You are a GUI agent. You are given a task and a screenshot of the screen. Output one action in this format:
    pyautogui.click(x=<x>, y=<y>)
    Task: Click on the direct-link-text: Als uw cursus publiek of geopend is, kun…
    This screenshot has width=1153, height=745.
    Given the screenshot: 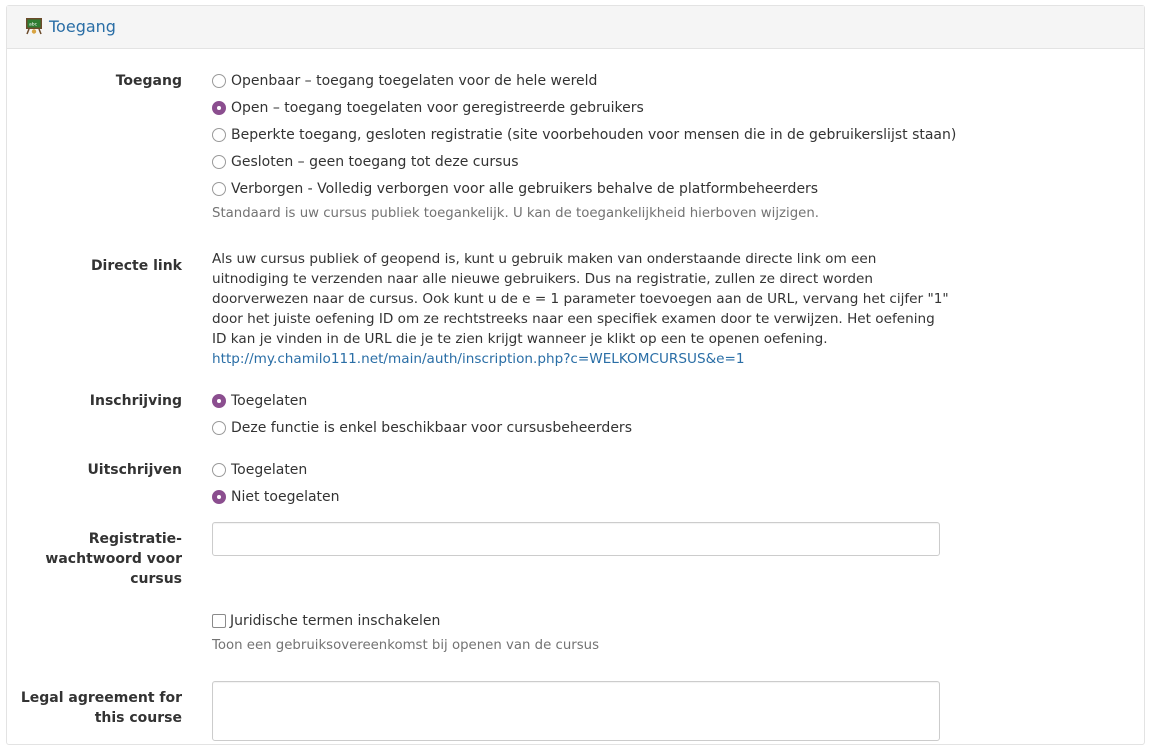 What is the action you would take?
    pyautogui.click(x=580, y=299)
    